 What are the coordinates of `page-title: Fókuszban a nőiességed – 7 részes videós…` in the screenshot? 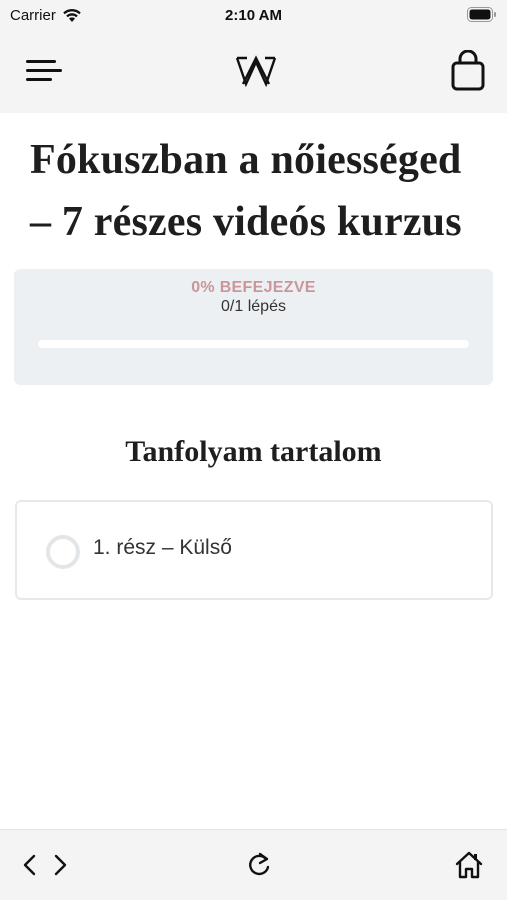 It's located at (246, 191).